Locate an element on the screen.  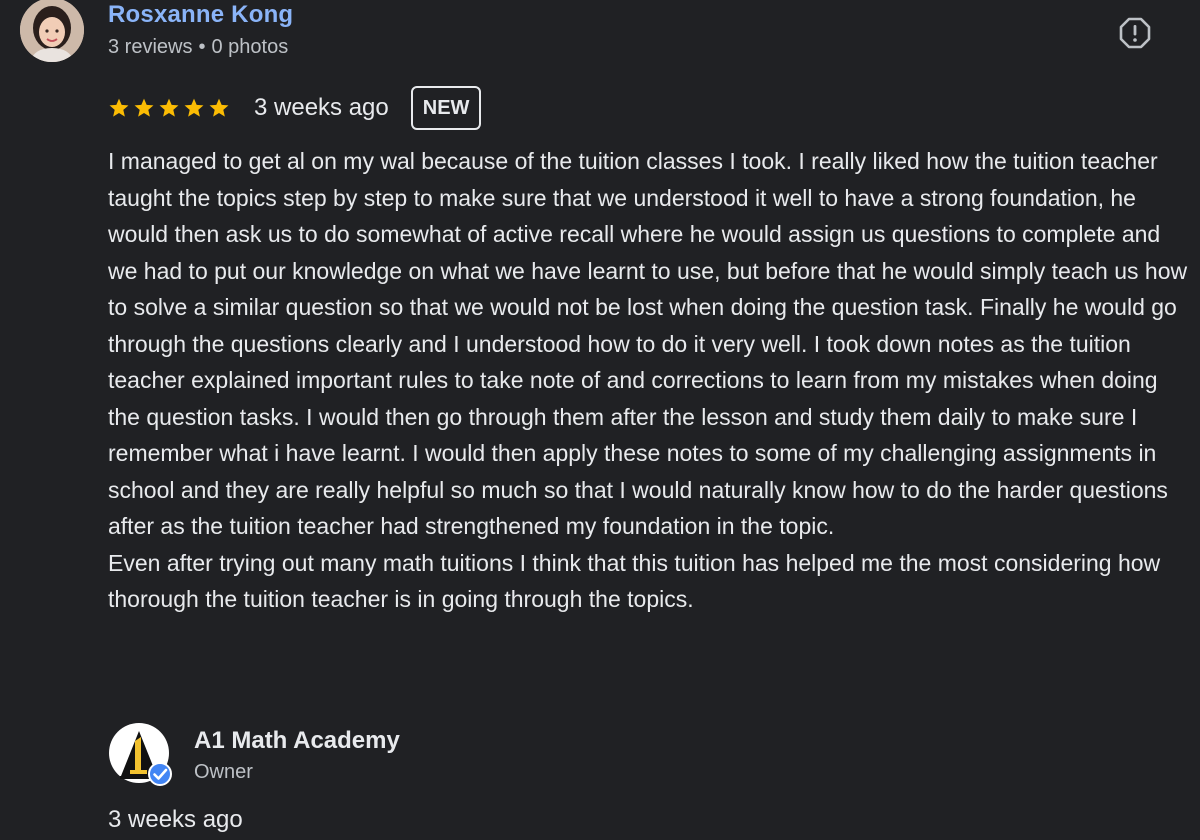
star-rating is located at coordinates (169, 108).